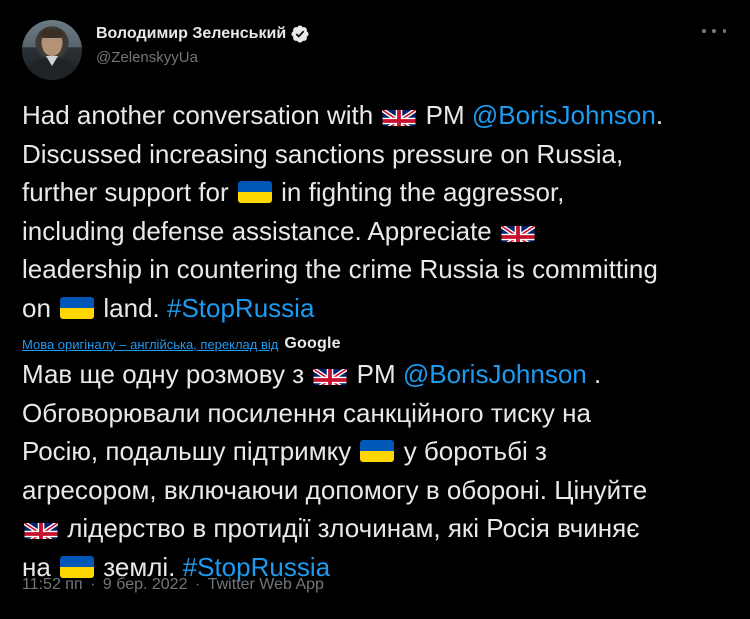  I want to click on tweet-text-line: including defense assistance. Appreciate, so click(375, 231).